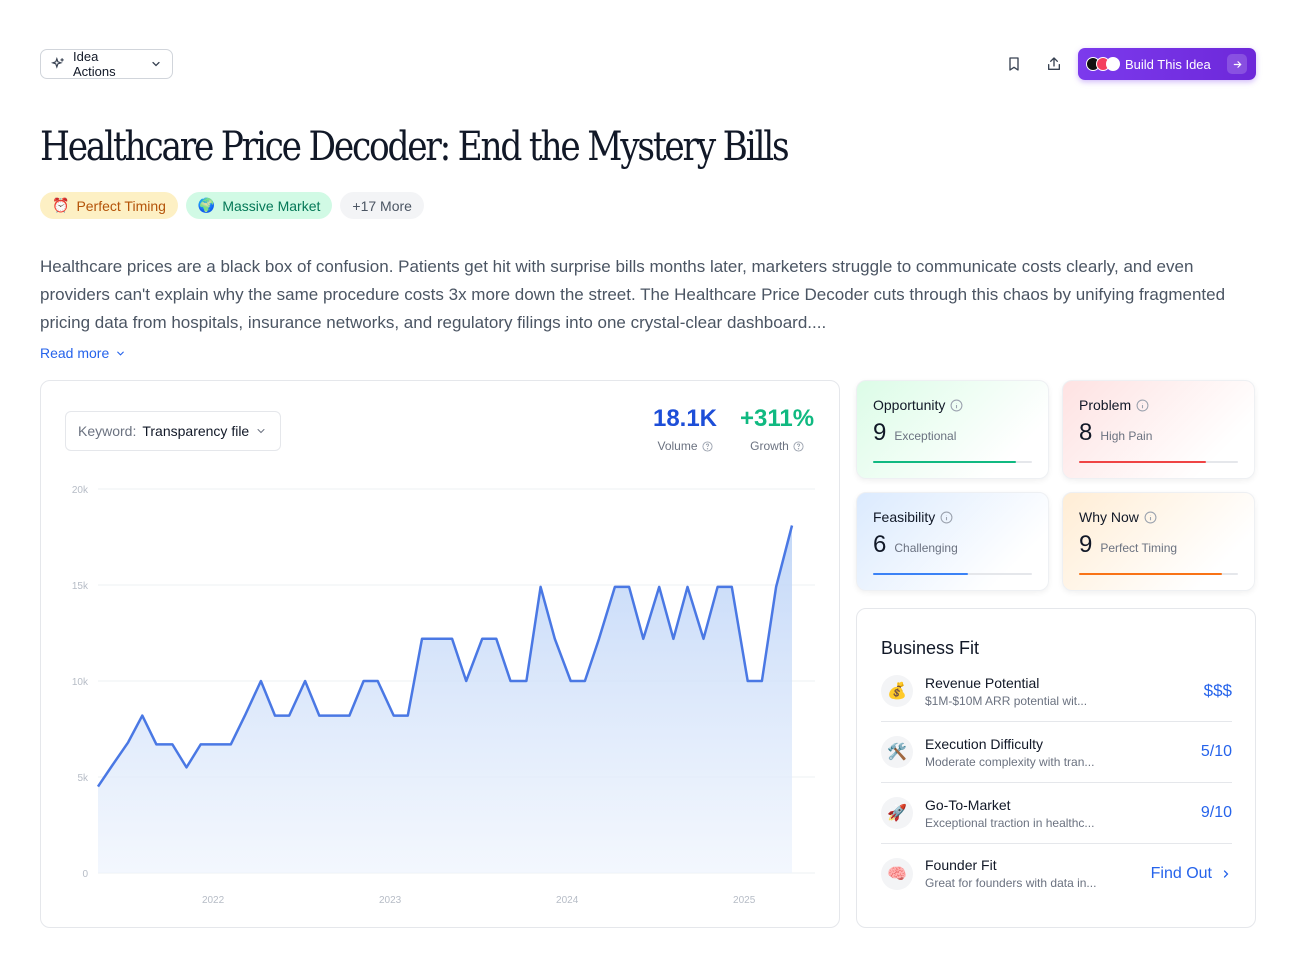 Image resolution: width=1296 pixels, height=968 pixels. What do you see at coordinates (961, 865) in the screenshot?
I see `row-name: Founder Fit` at bounding box center [961, 865].